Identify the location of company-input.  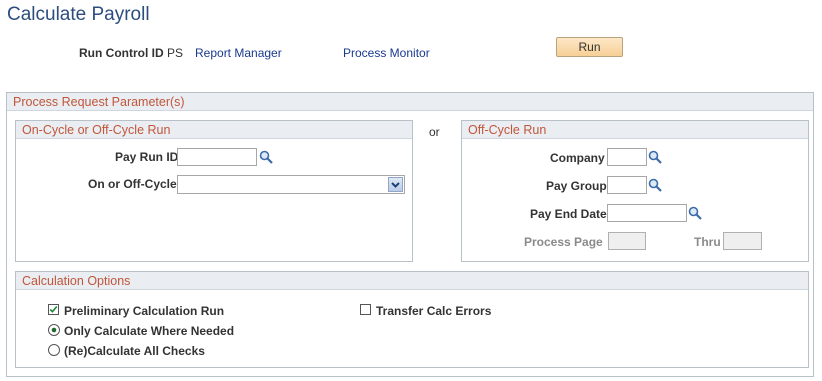
(627, 157).